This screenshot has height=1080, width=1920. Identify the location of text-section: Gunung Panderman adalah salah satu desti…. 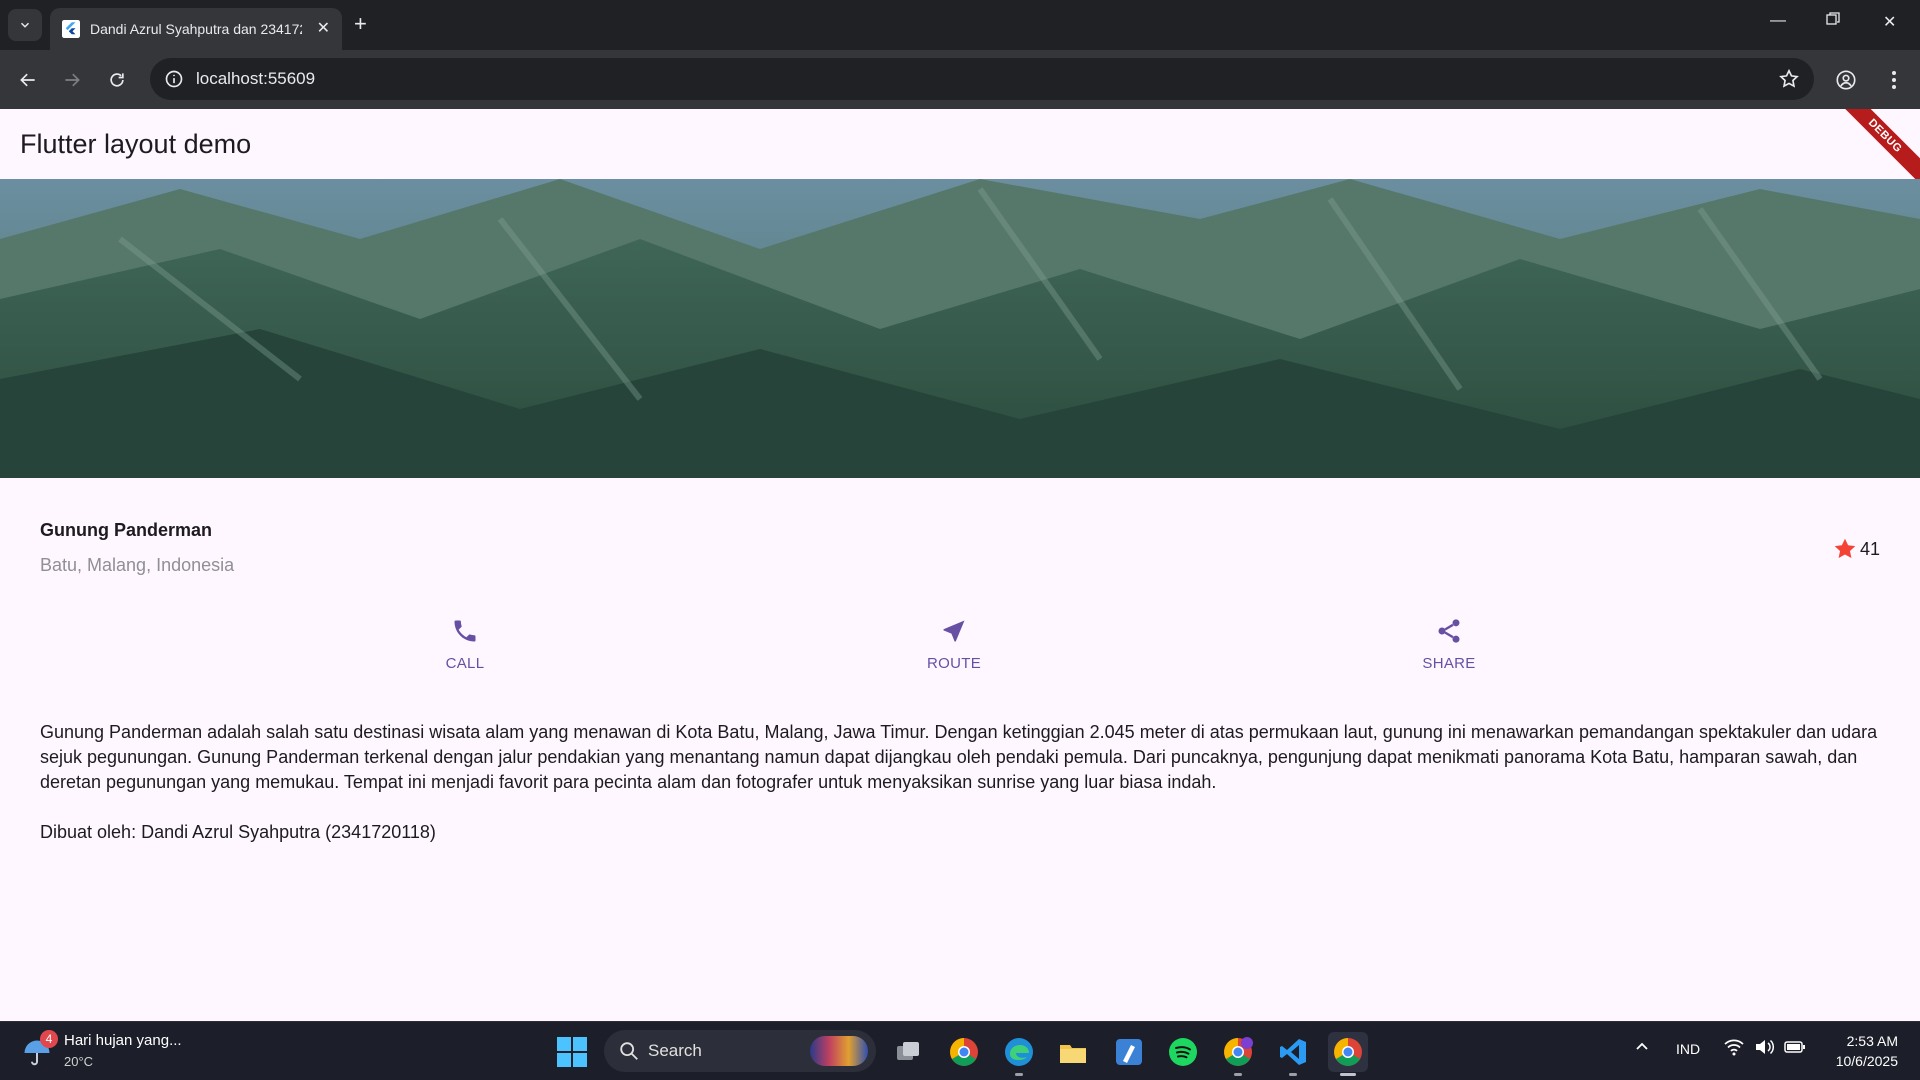
(965, 782).